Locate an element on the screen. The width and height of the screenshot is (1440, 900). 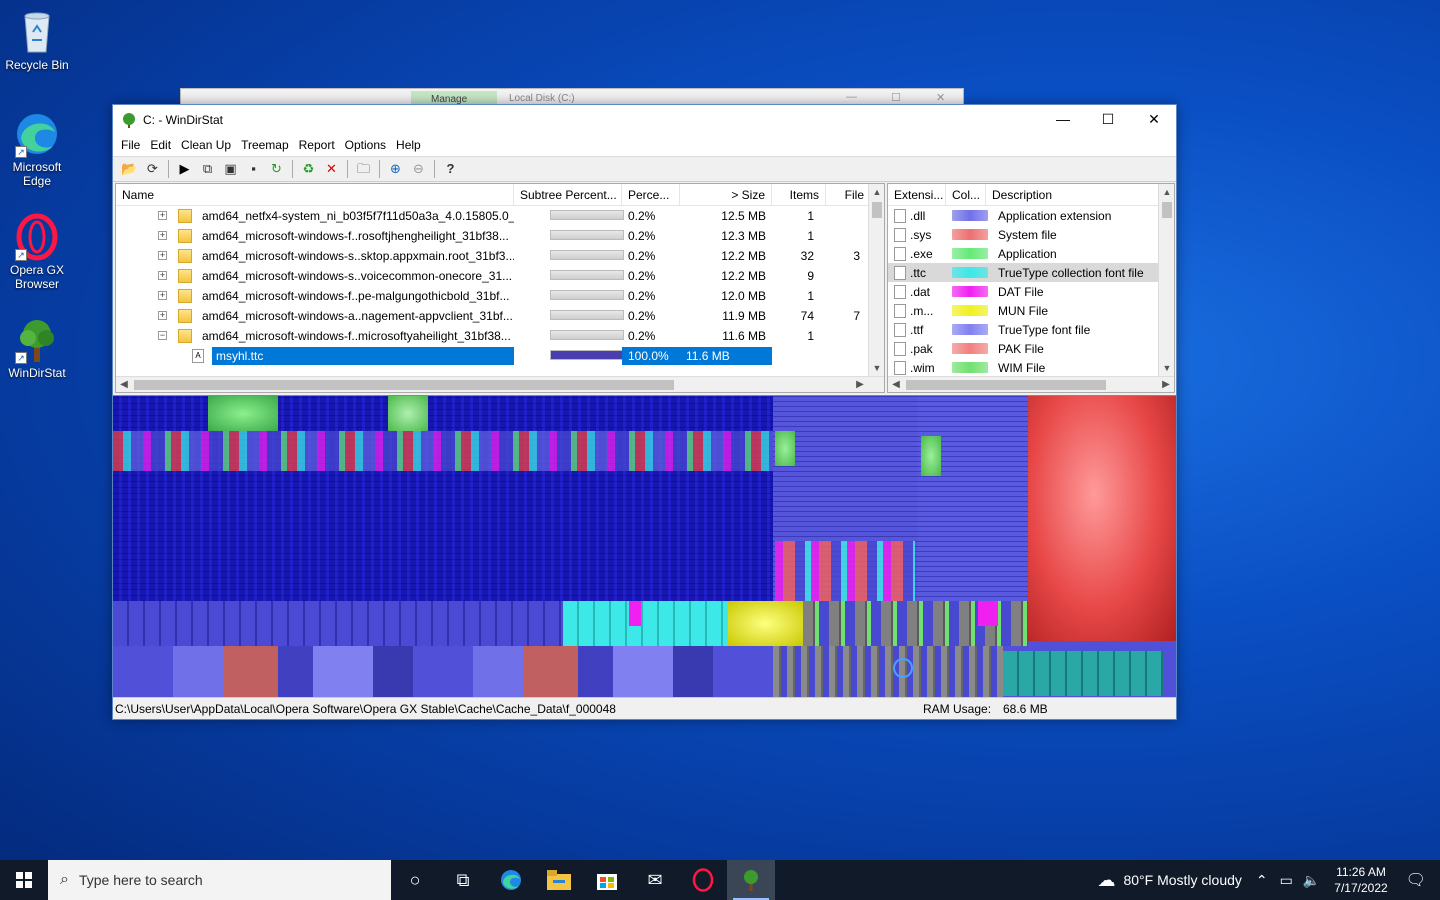
microsoft-store-icon is located at coordinates (607, 880).